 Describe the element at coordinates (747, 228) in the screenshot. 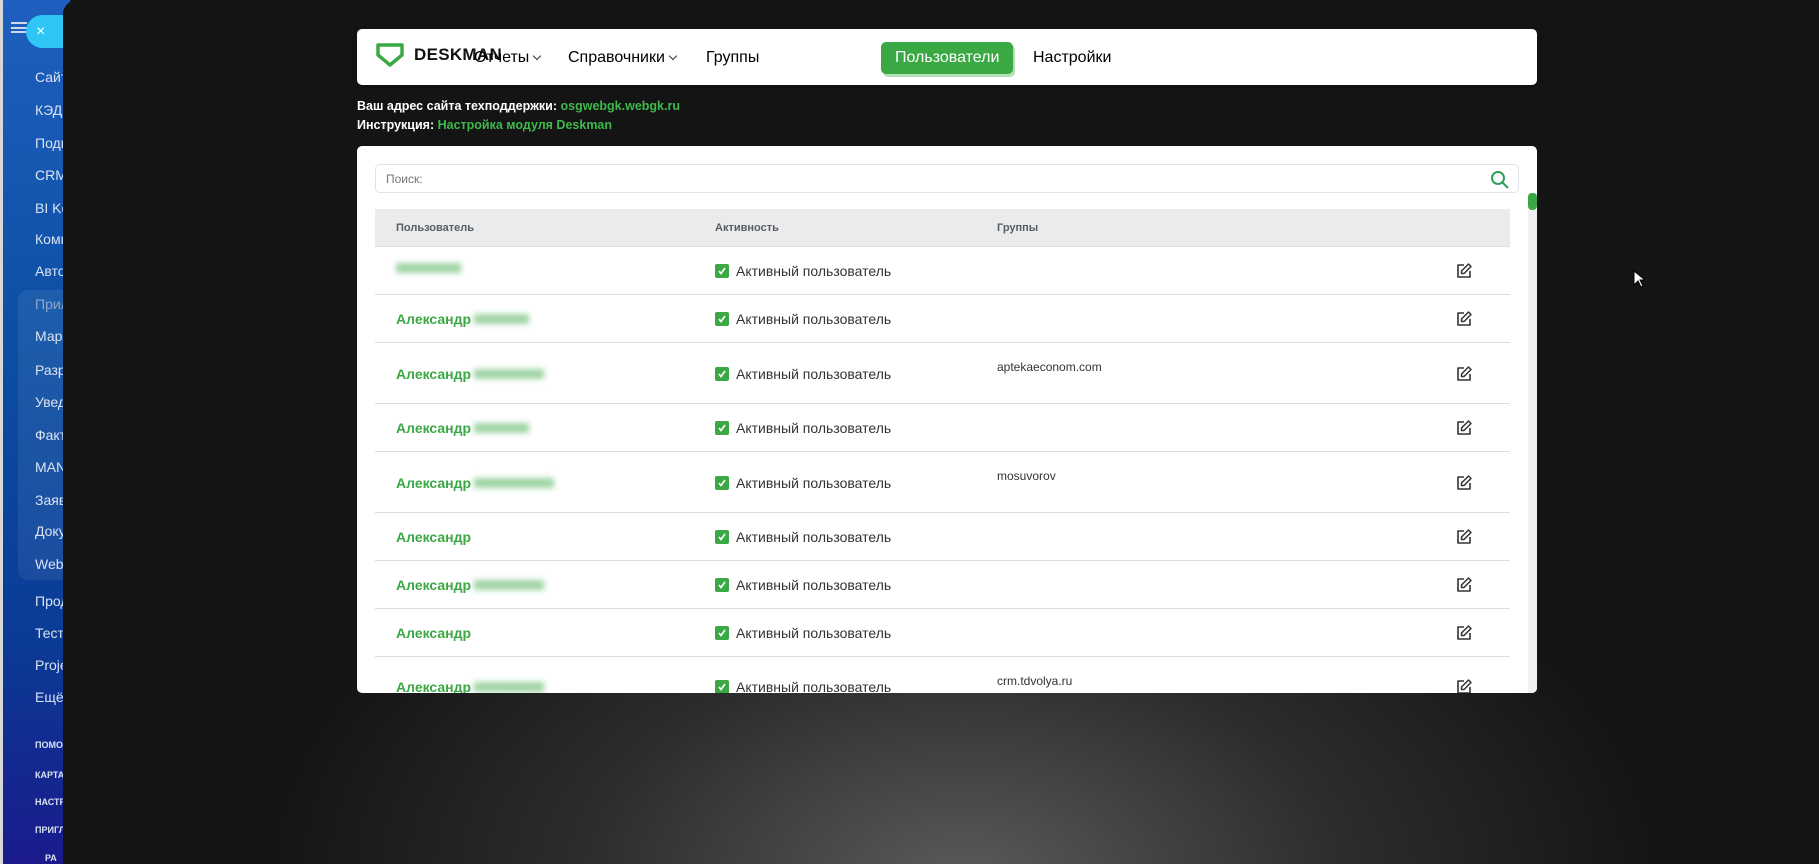

I see `col-activity: Активность` at that location.